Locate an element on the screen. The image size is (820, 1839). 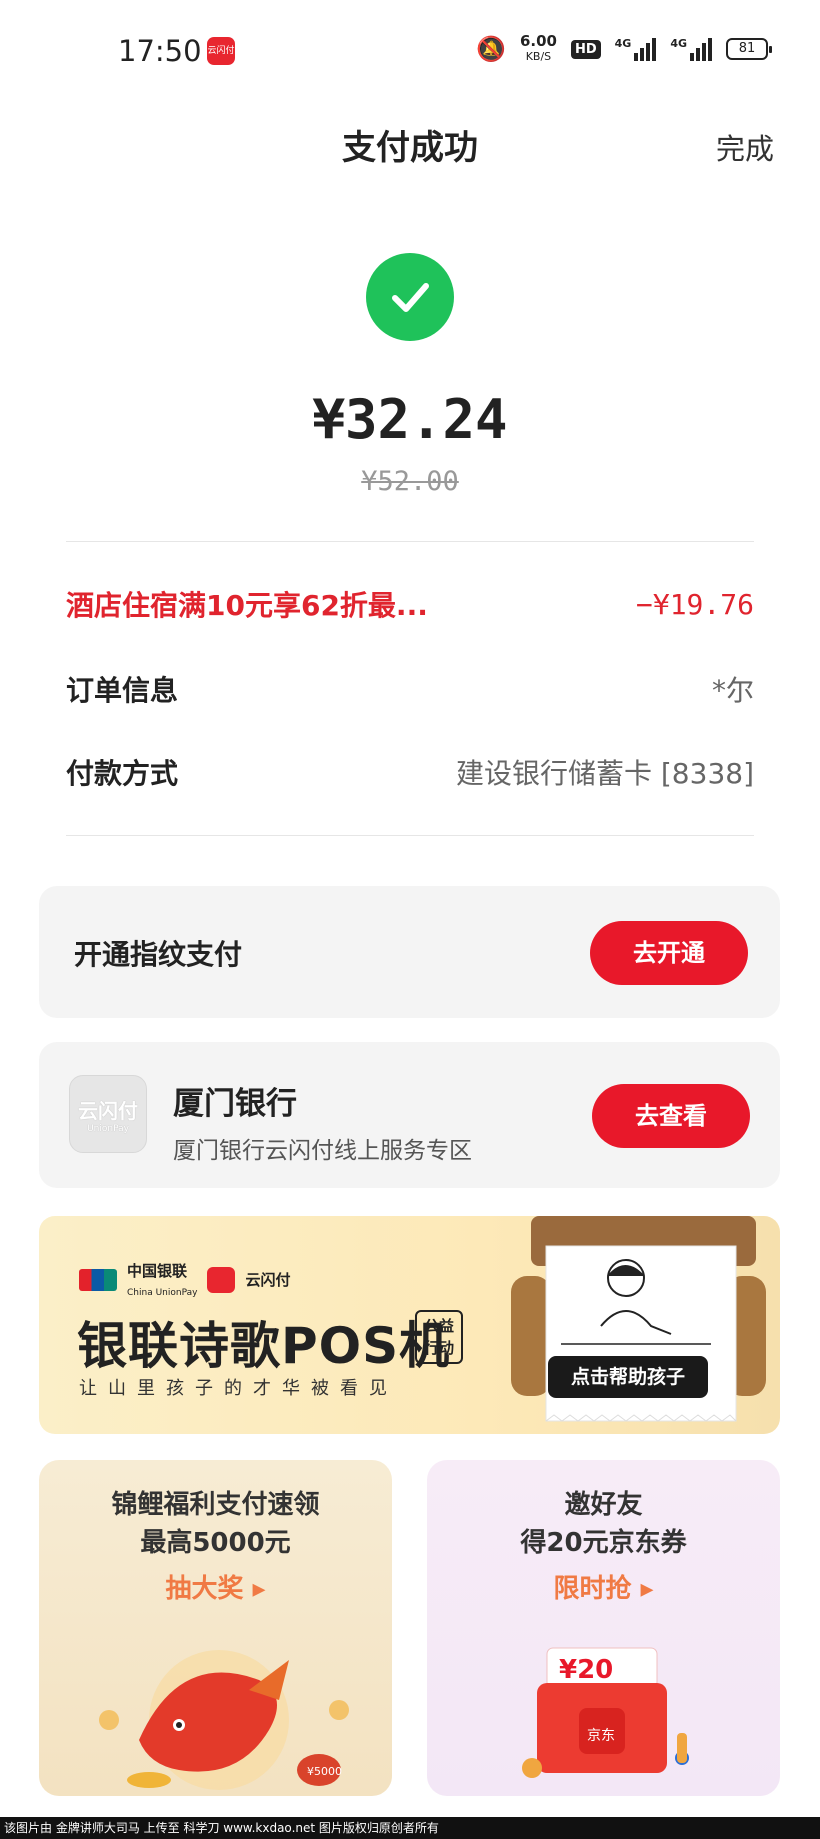
status-bar: 17:50 云闪付 🔕 6.00 KB/S HD 4G 4G 81 is located at coordinates (410, 50).